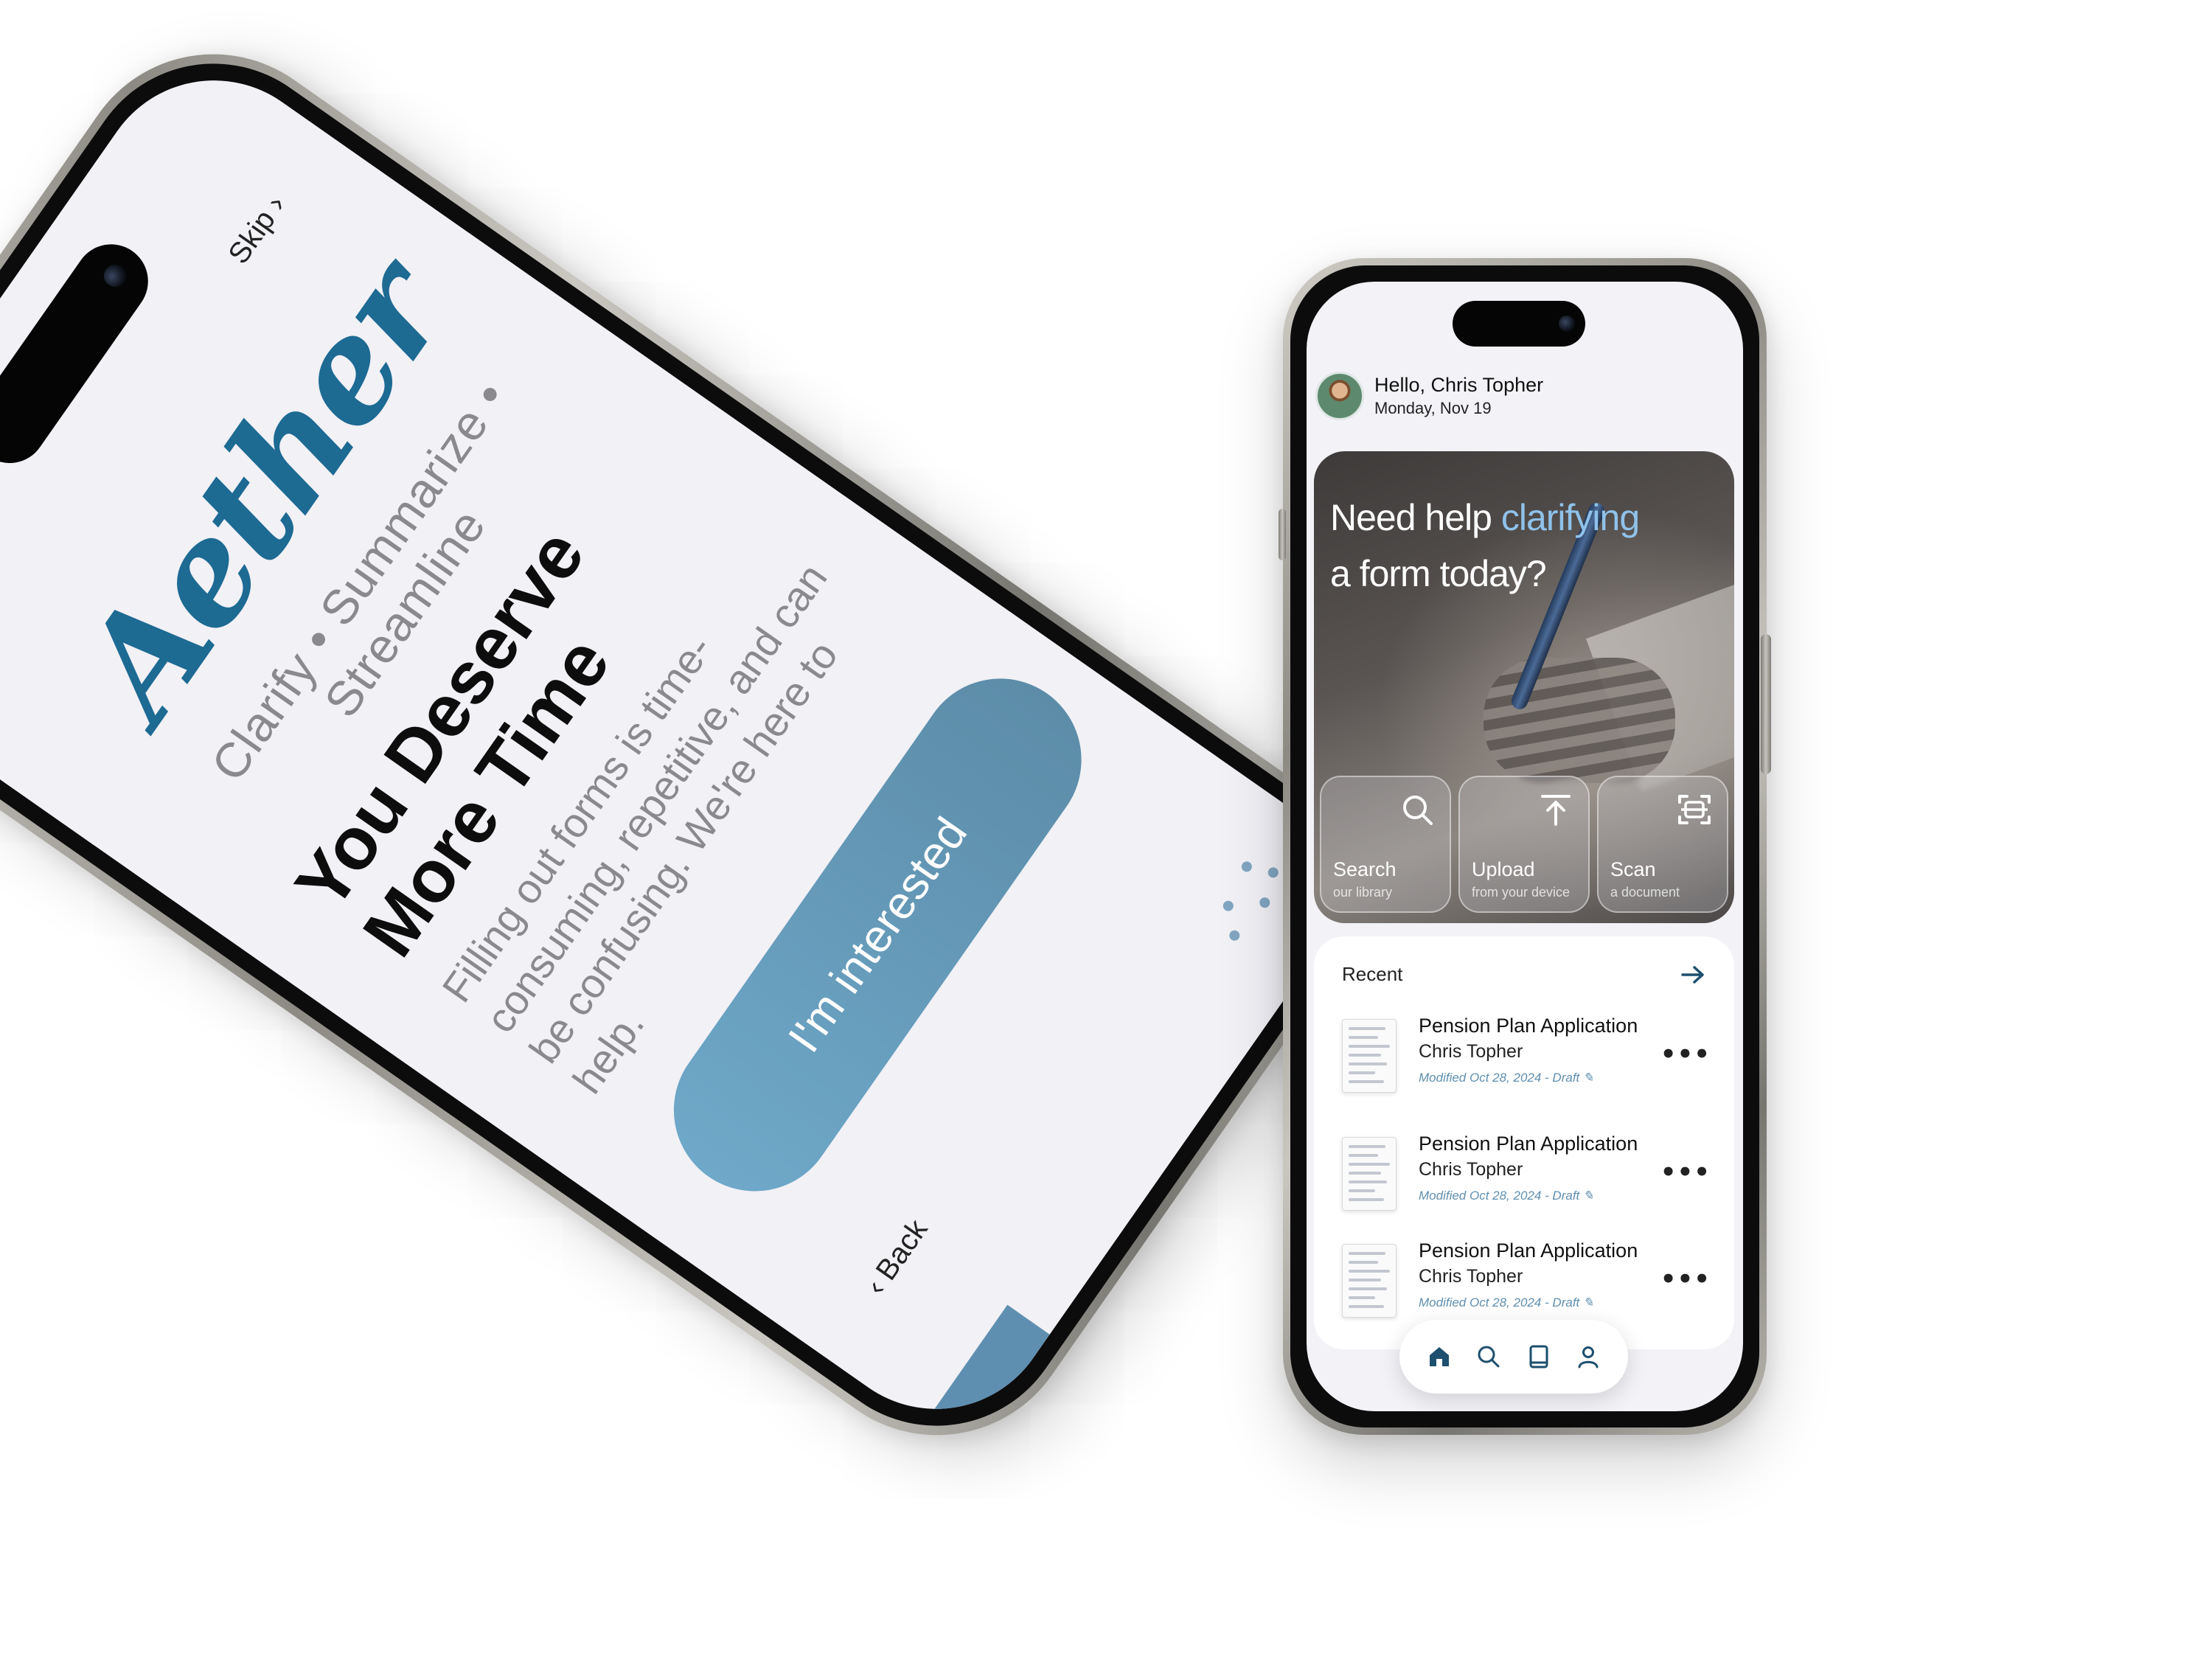  Describe the element at coordinates (877, 935) in the screenshot. I see `im-interested-label: I'm interested` at that location.